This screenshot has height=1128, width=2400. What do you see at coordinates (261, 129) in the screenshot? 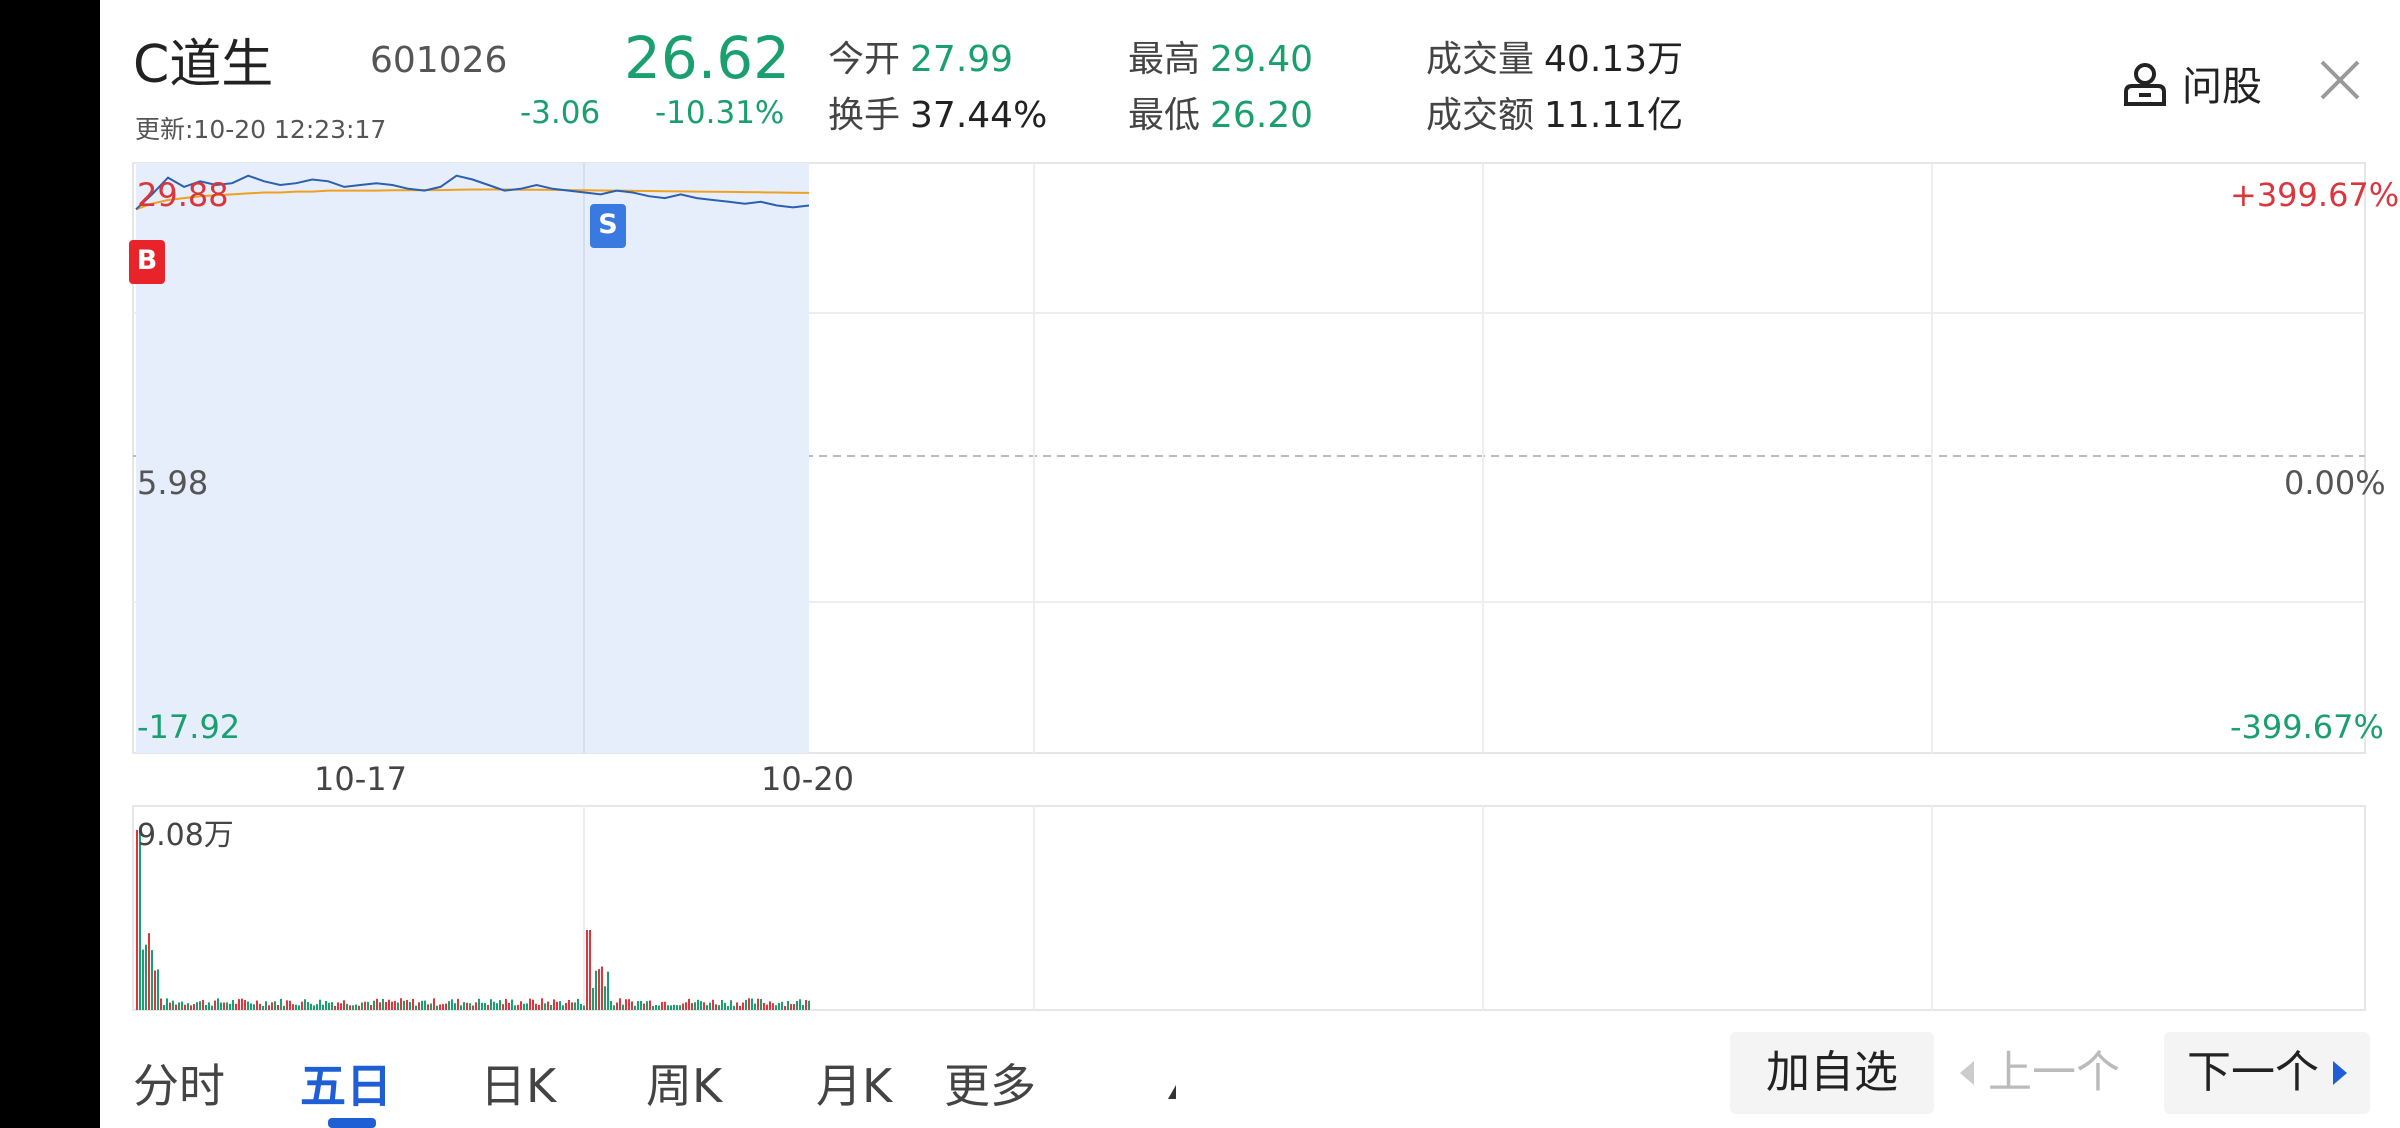
I see `update-time: 更新:10-20 12:23:17` at bounding box center [261, 129].